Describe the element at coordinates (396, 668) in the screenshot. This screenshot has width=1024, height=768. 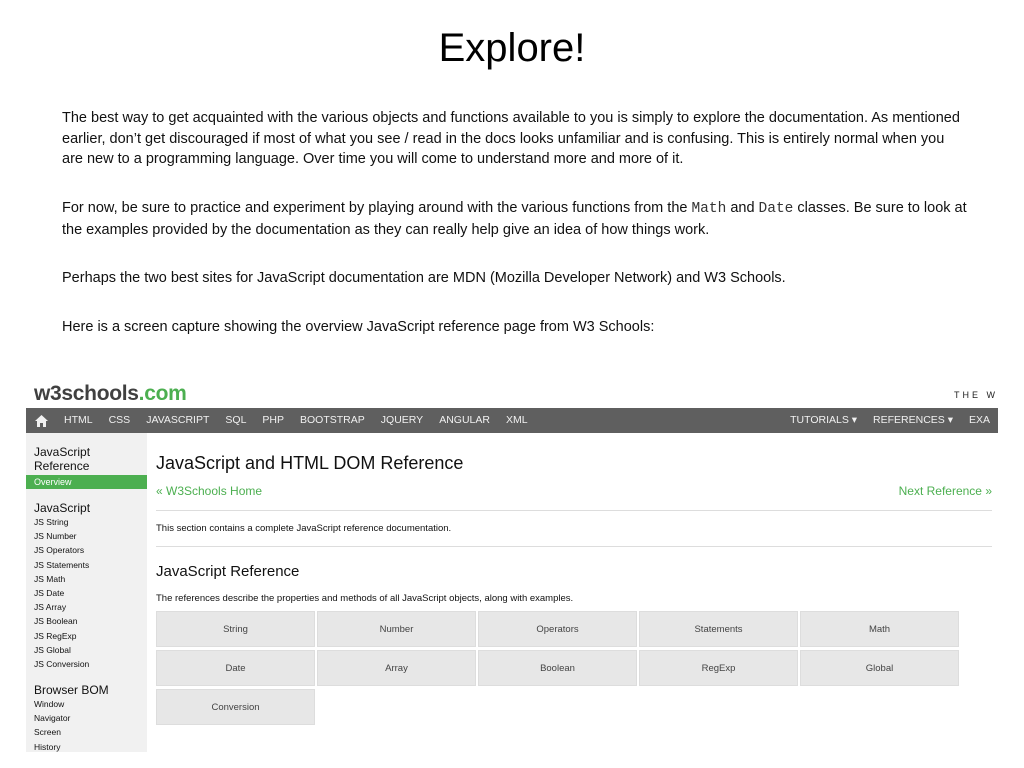
I see `reference-button-array: Array` at that location.